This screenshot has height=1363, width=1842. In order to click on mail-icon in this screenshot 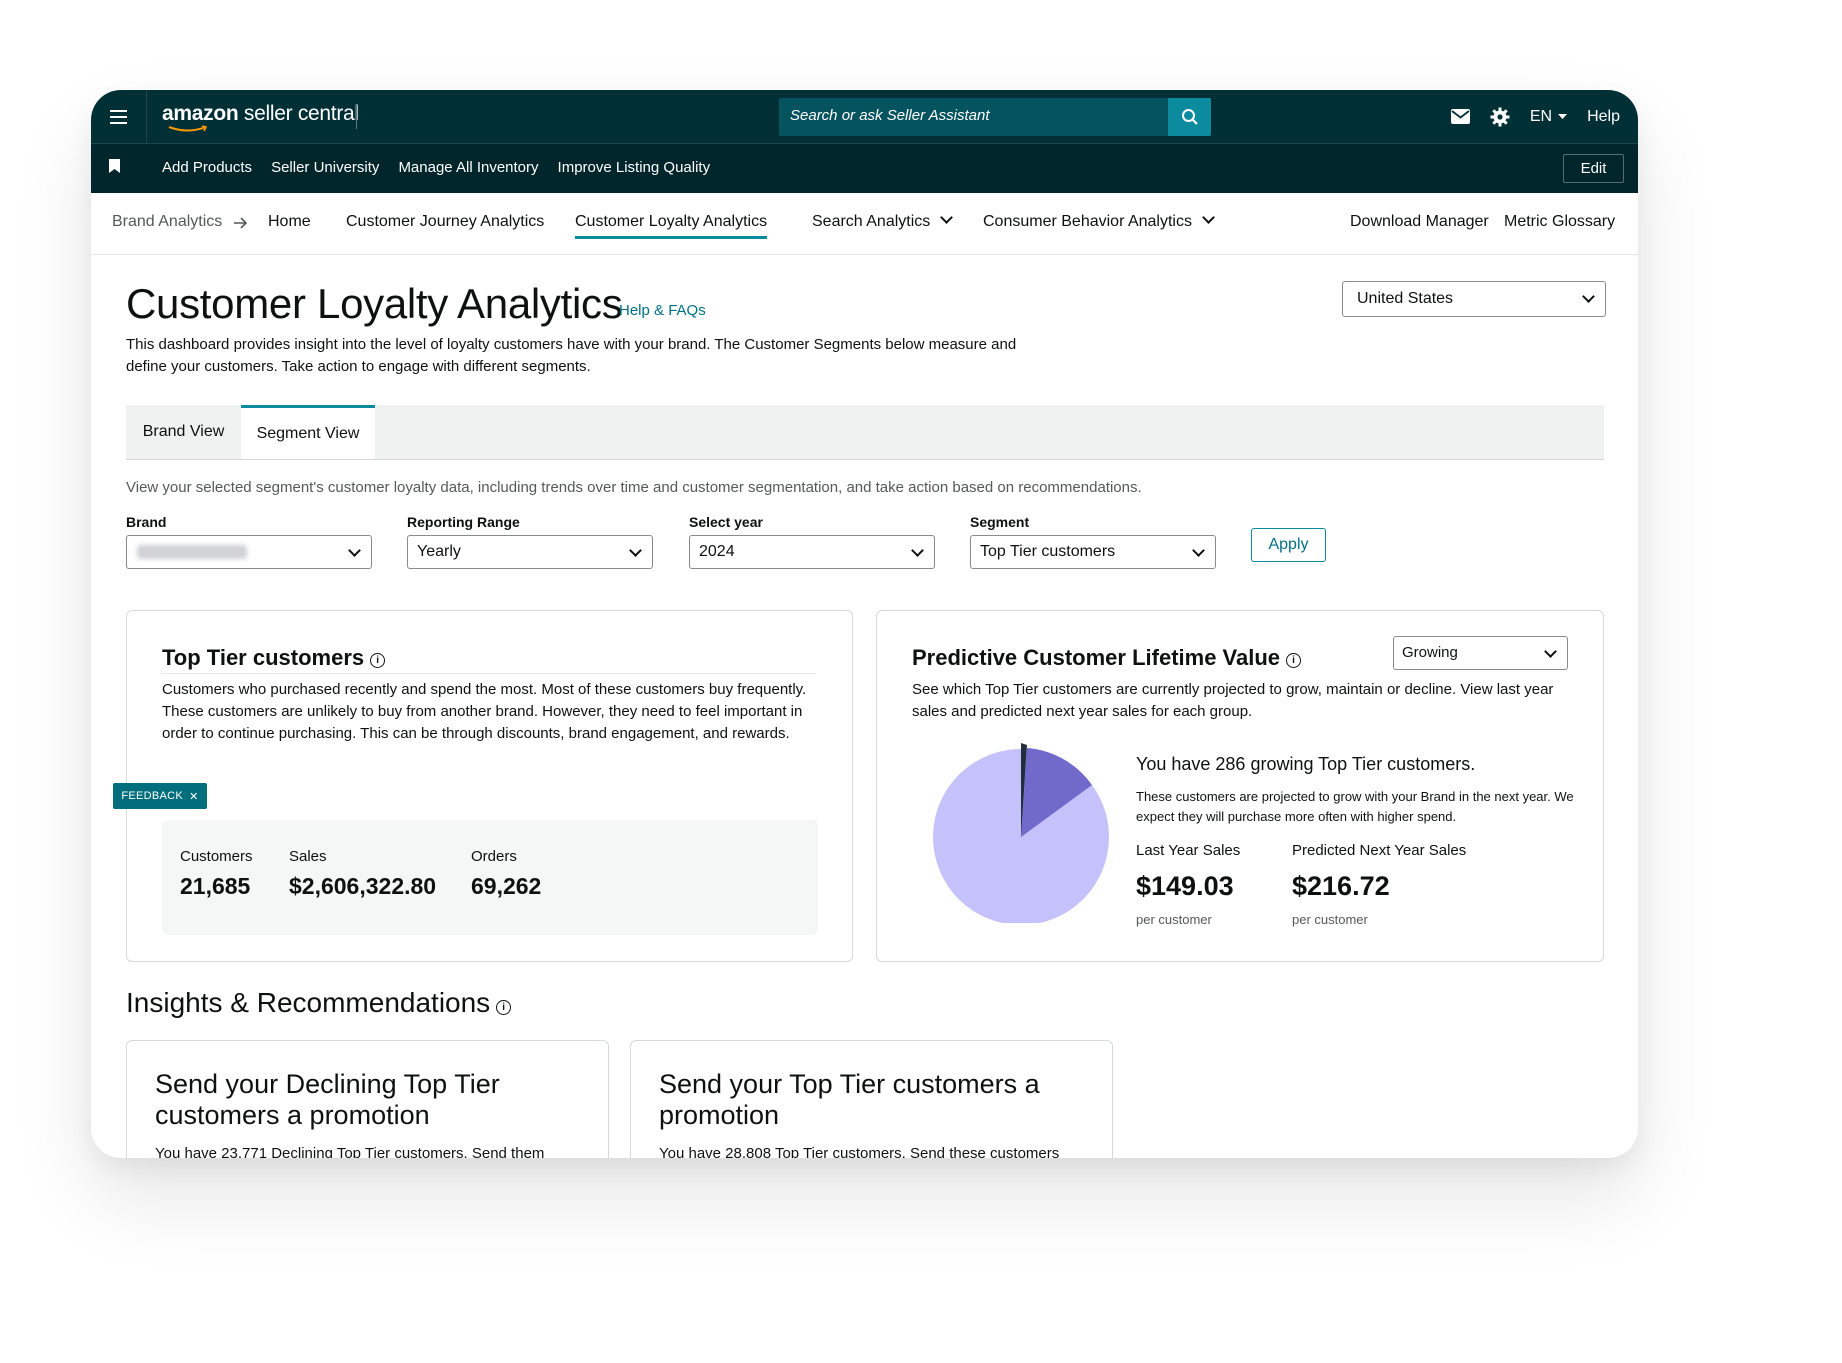, I will do `click(1460, 116)`.